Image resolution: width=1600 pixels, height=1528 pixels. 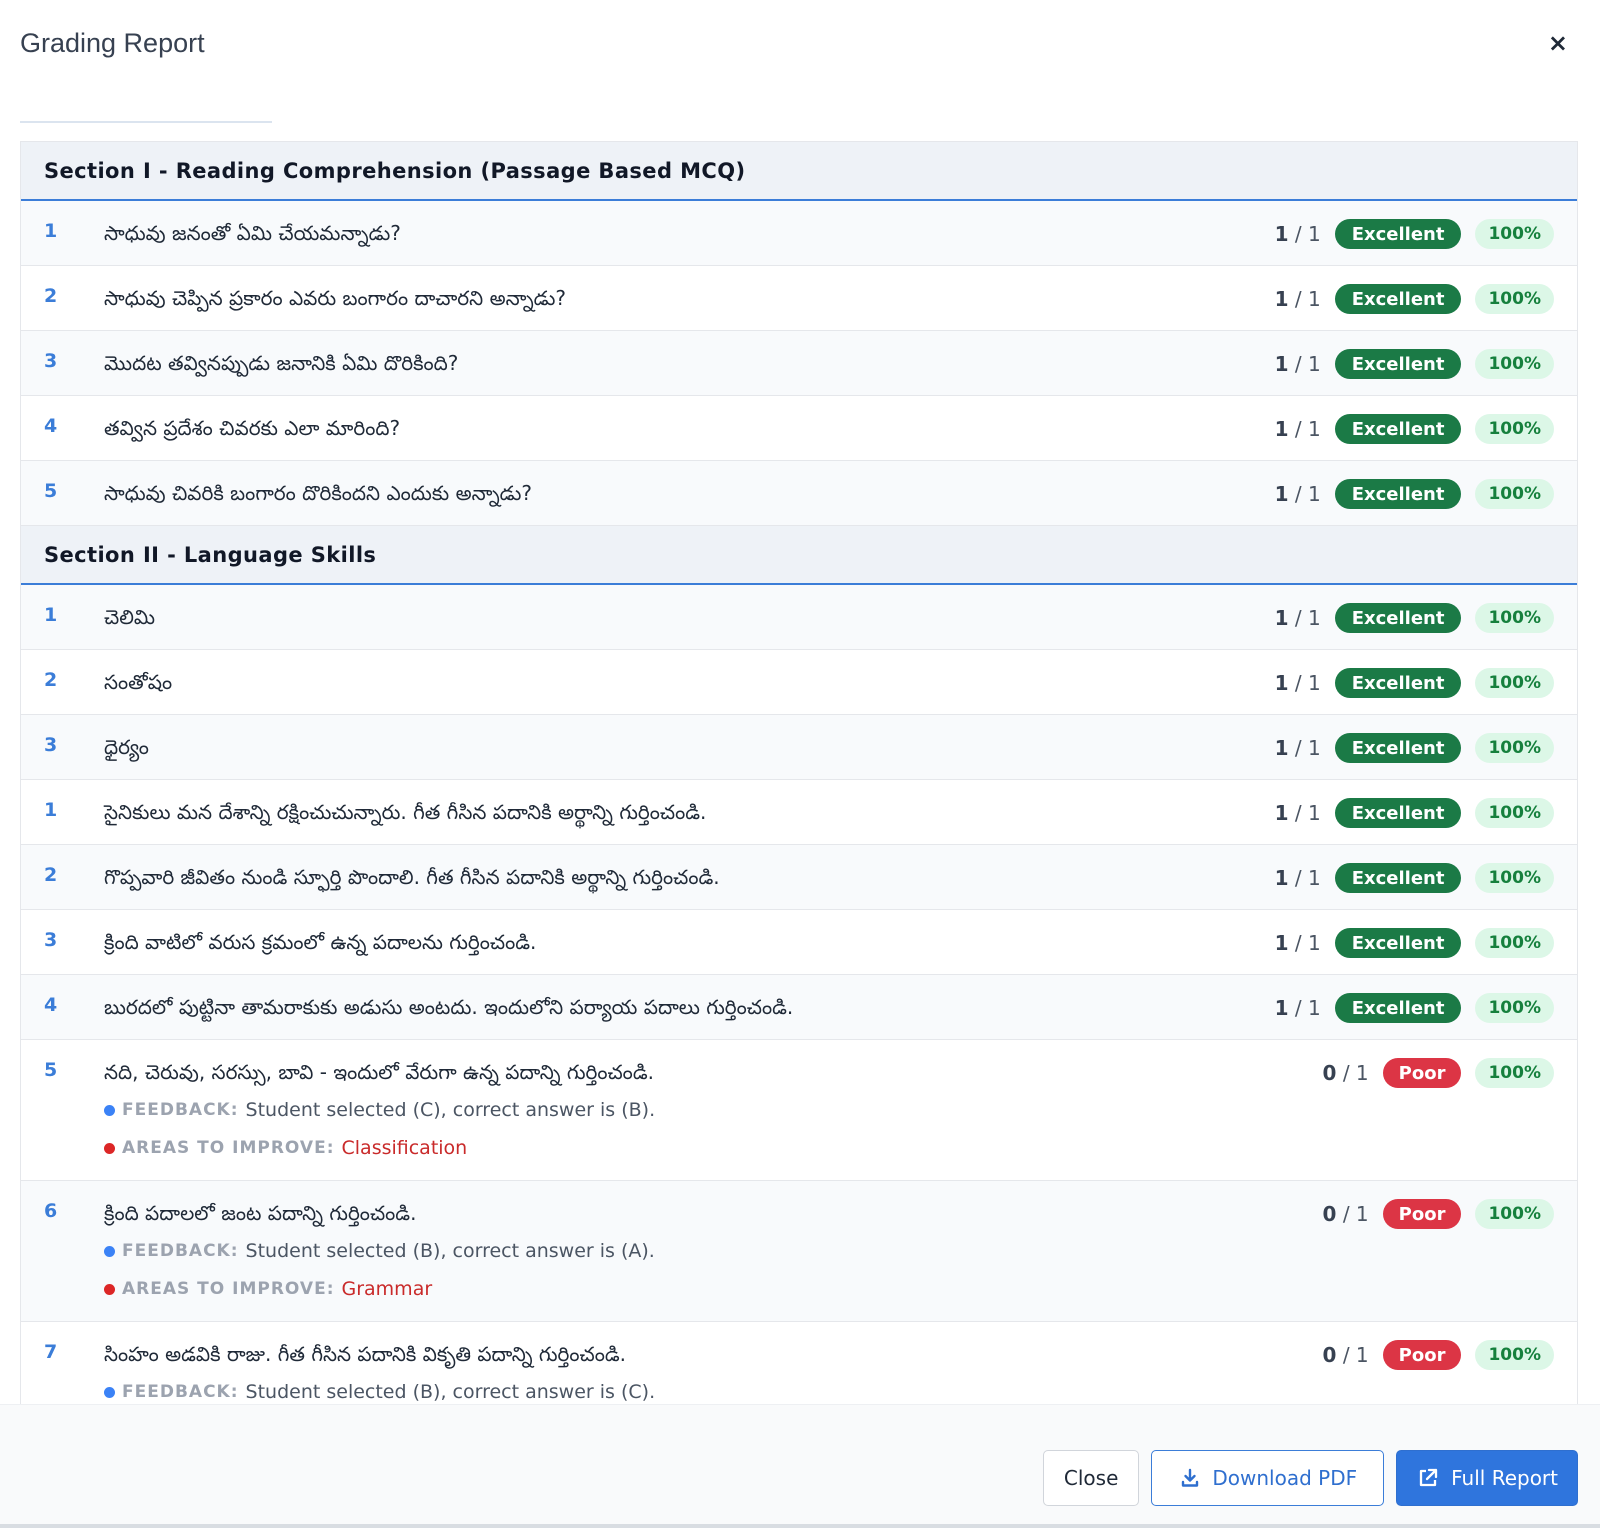 What do you see at coordinates (1558, 43) in the screenshot?
I see `close-icon: ×` at bounding box center [1558, 43].